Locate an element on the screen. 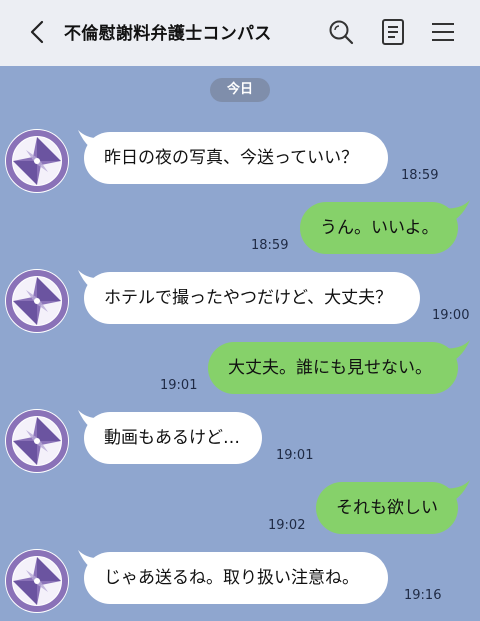 This screenshot has height=621, width=480. back-icon is located at coordinates (38, 32).